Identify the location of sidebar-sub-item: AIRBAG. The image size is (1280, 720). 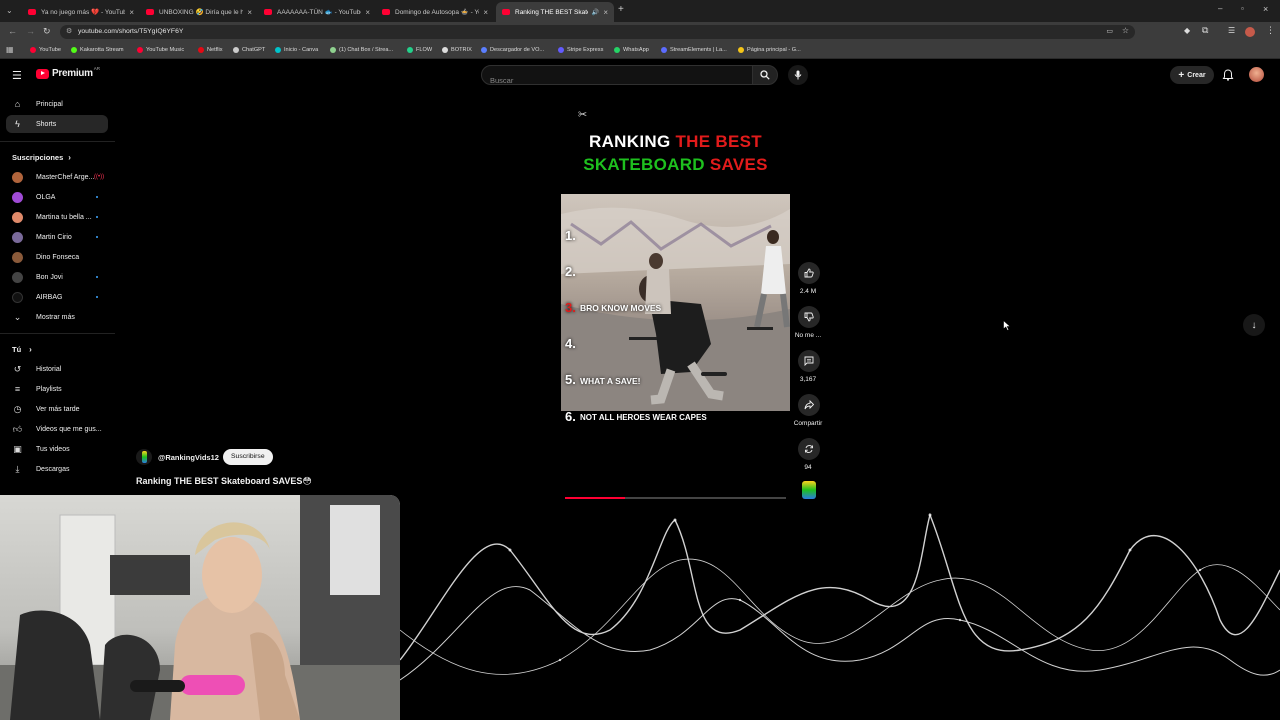
(57, 297).